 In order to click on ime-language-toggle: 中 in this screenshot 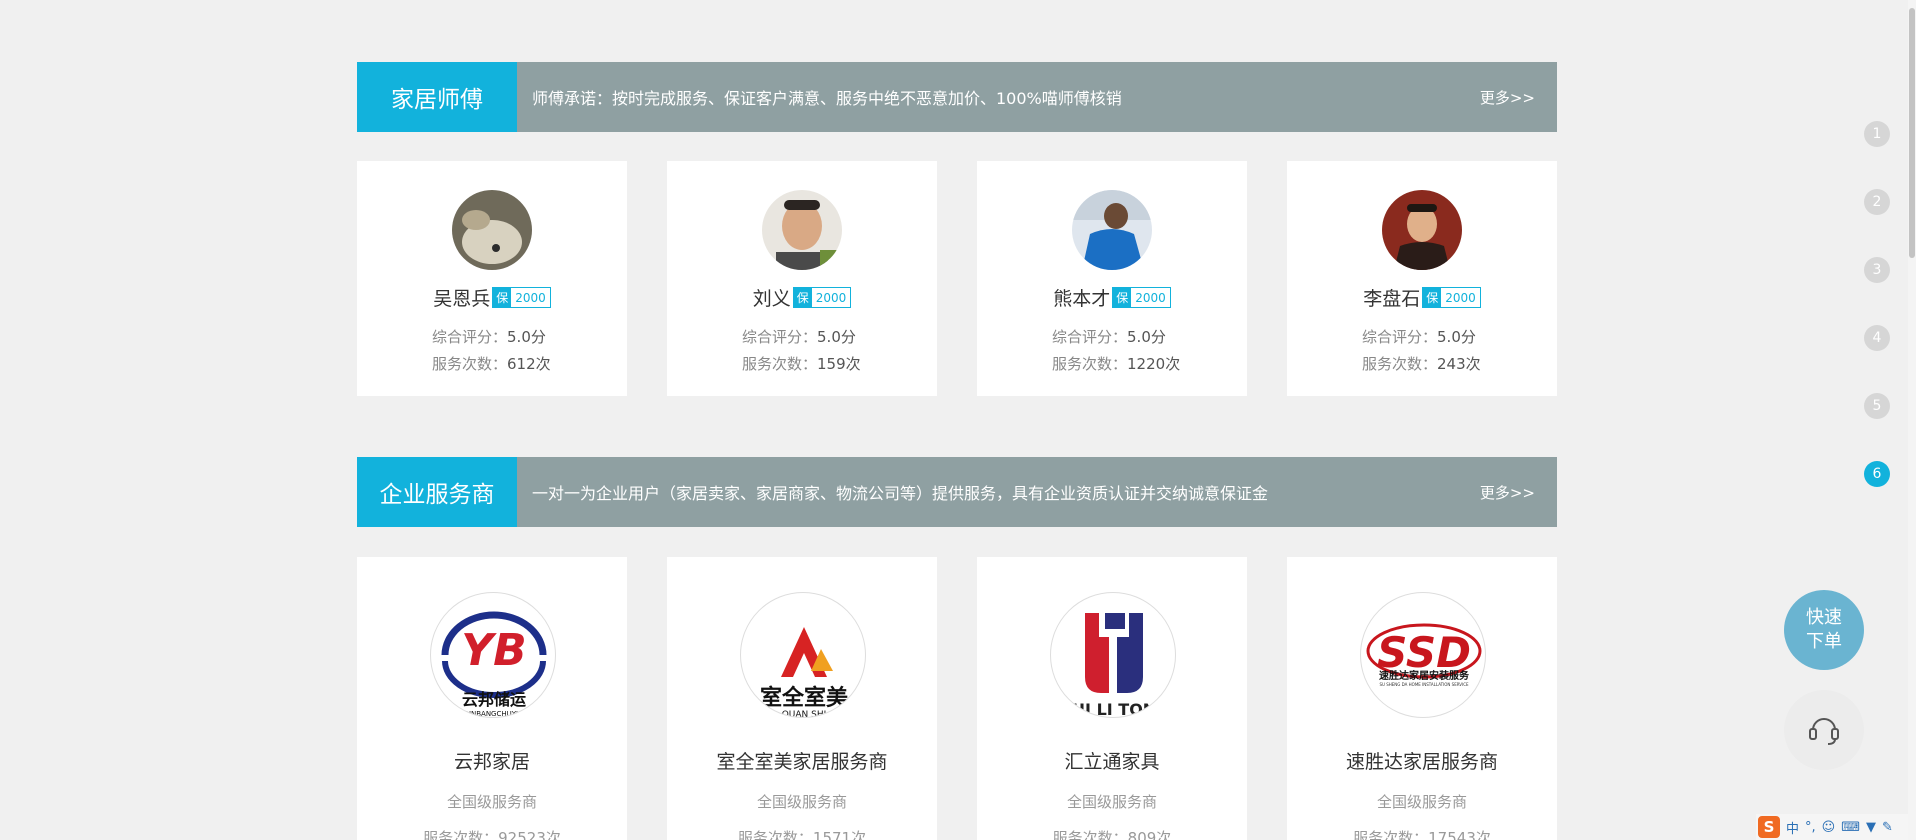, I will do `click(1792, 827)`.